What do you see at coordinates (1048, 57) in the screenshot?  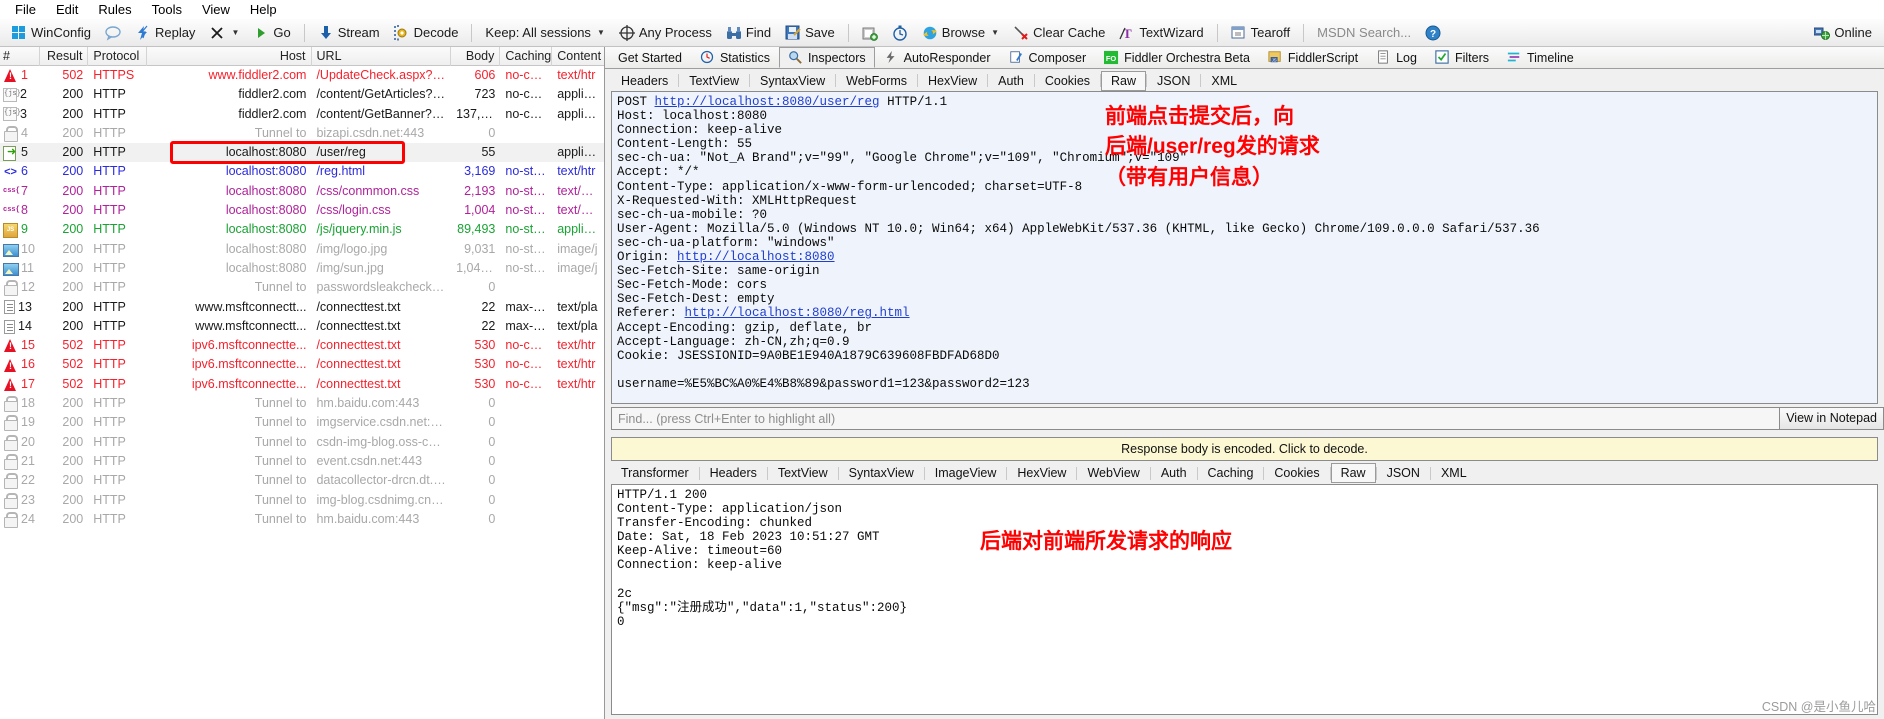 I see `tab-composer: Composer` at bounding box center [1048, 57].